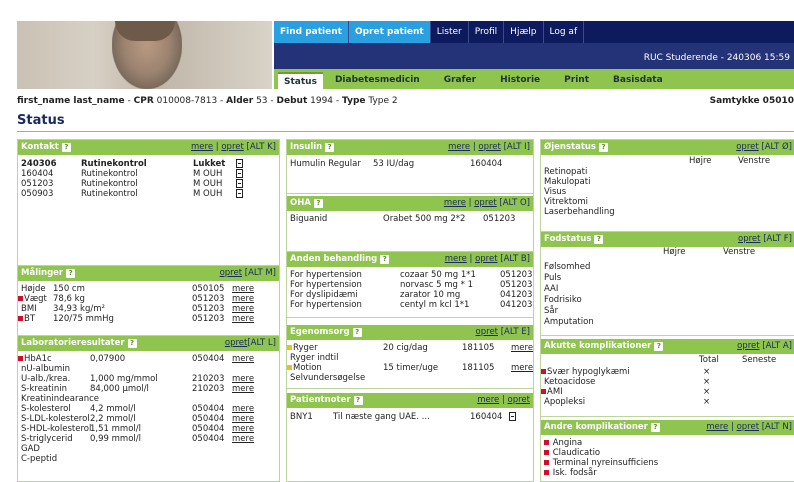 This screenshot has width=794, height=482. Describe the element at coordinates (300, 203) in the screenshot. I see `oha-title: OHA` at that location.